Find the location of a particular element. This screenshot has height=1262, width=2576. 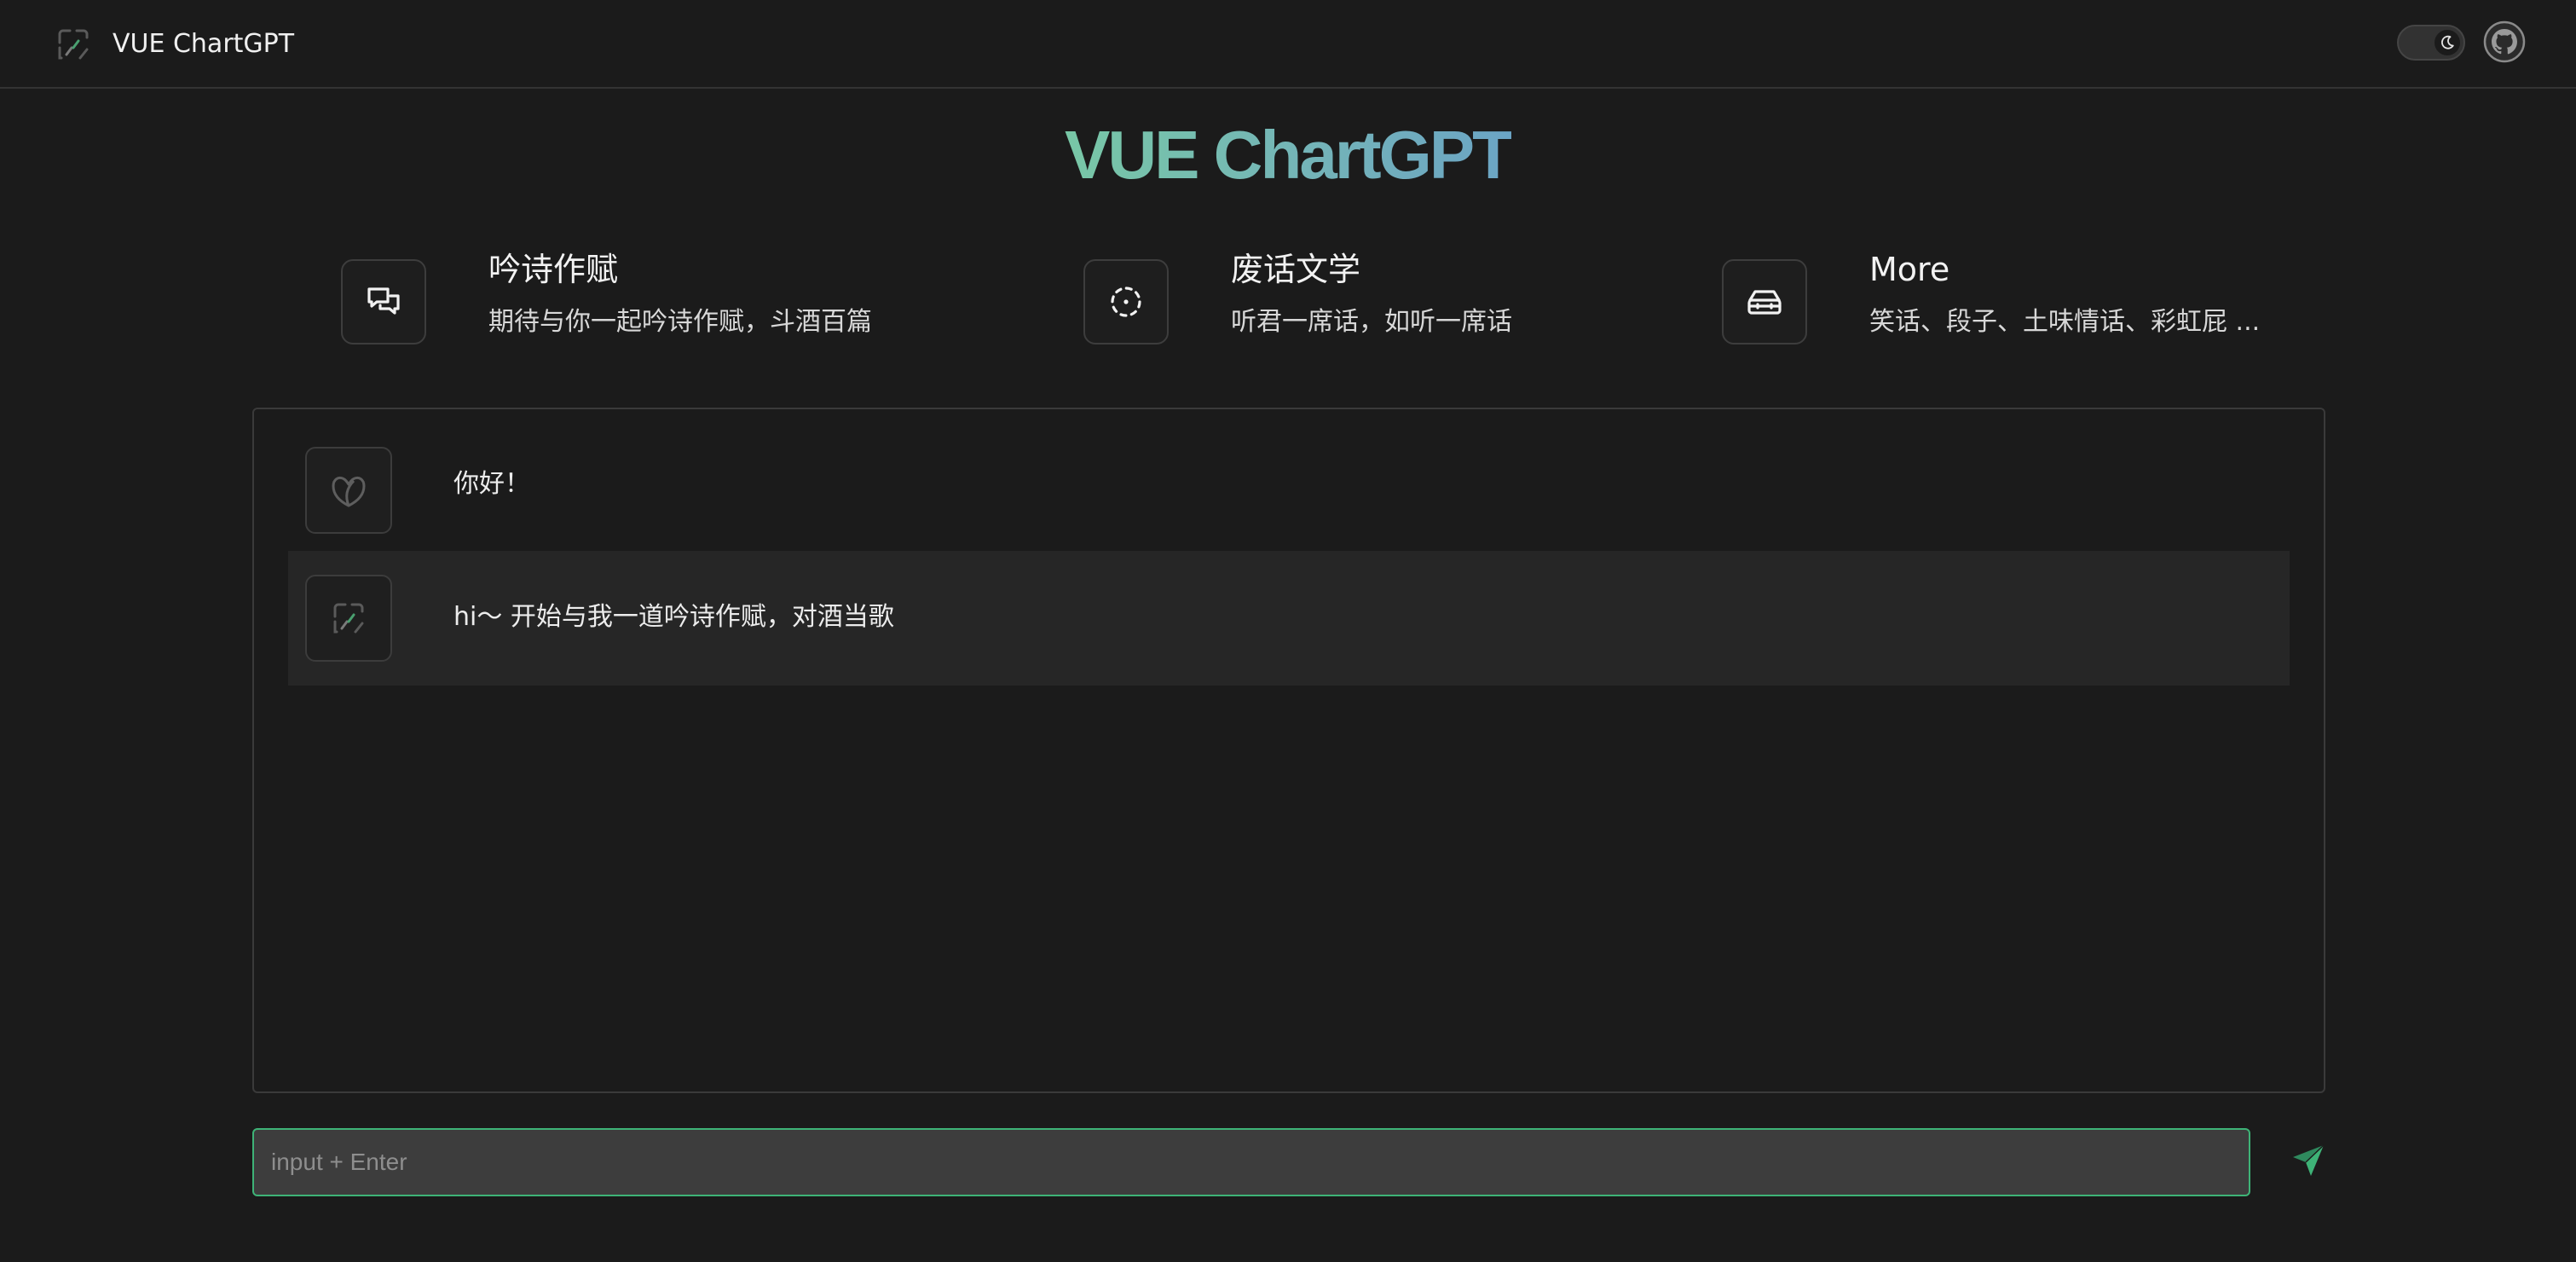

github-link is located at coordinates (2504, 43).